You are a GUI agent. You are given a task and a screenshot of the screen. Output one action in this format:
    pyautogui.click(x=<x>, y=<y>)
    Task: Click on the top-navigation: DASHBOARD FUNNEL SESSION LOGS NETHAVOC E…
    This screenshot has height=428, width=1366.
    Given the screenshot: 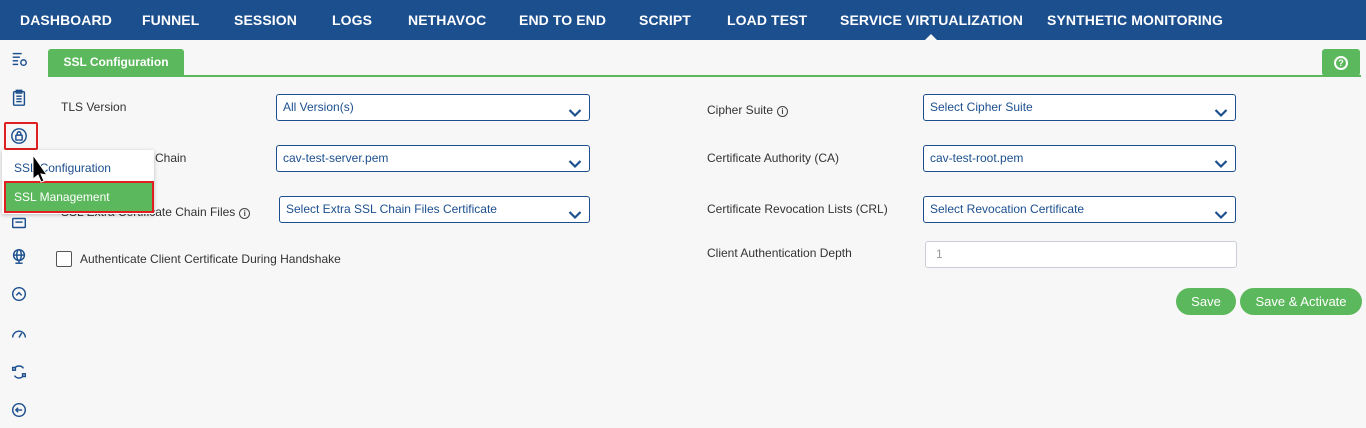 What is the action you would take?
    pyautogui.click(x=683, y=20)
    